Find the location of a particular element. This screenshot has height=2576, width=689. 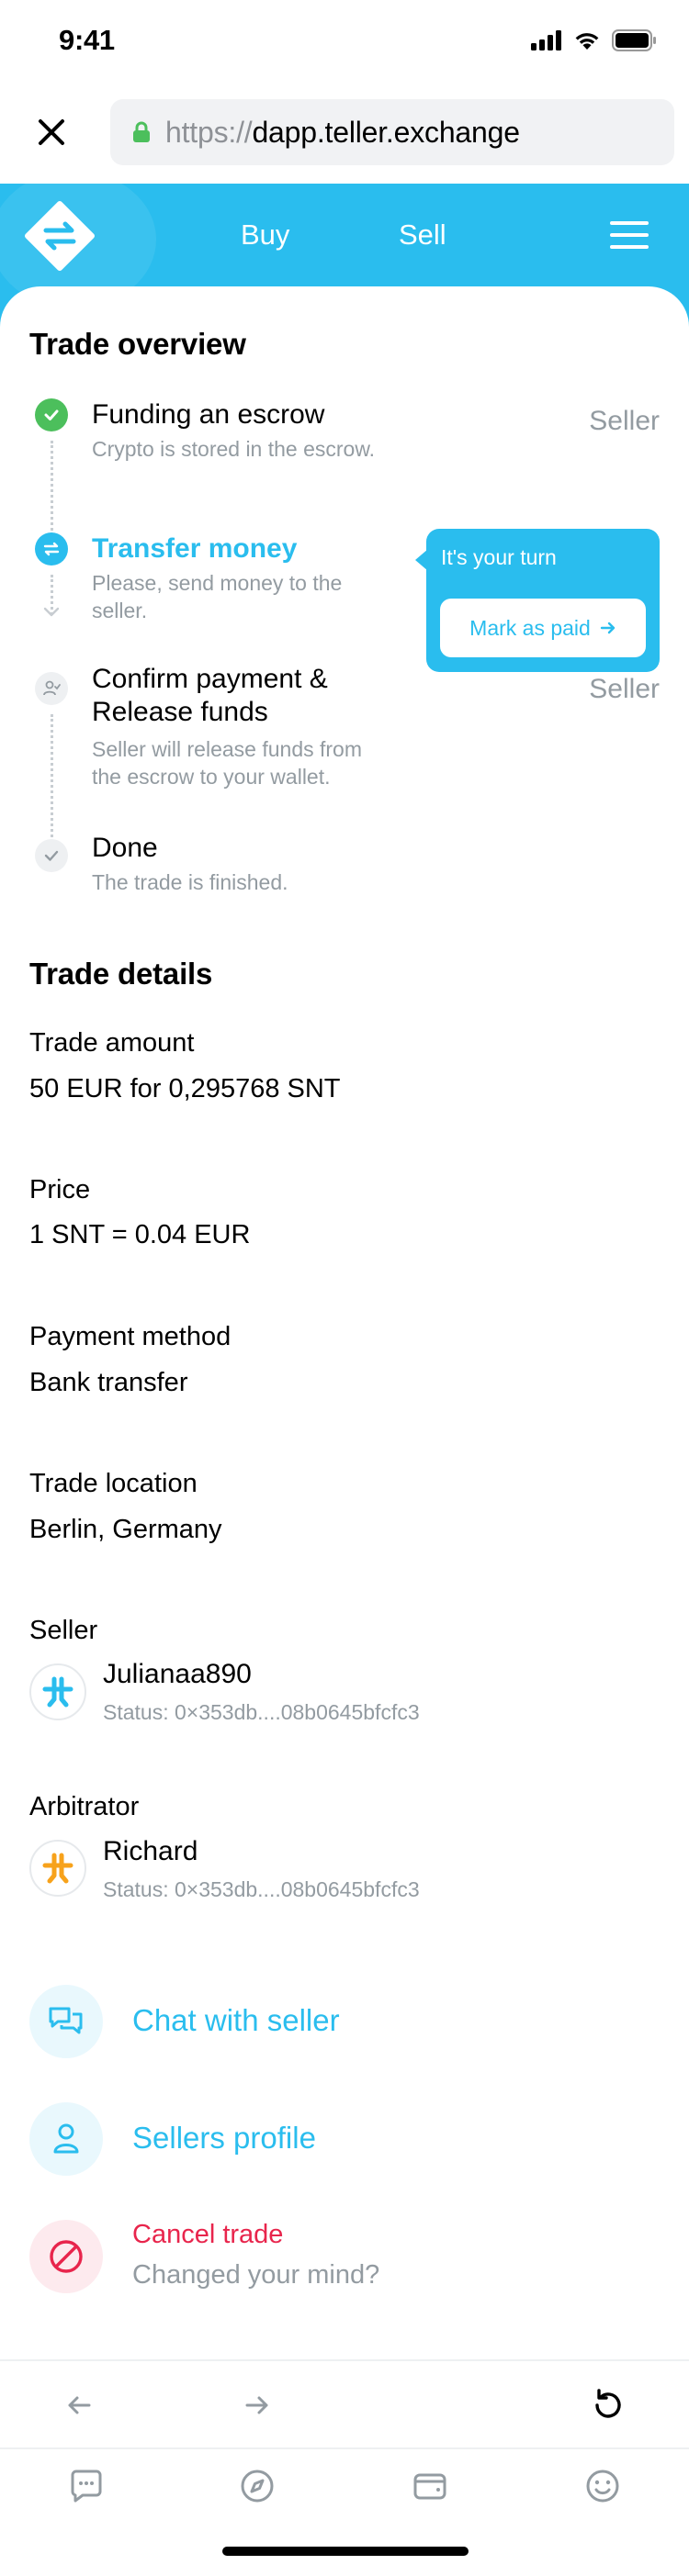

forward-button is located at coordinates (257, 2405).